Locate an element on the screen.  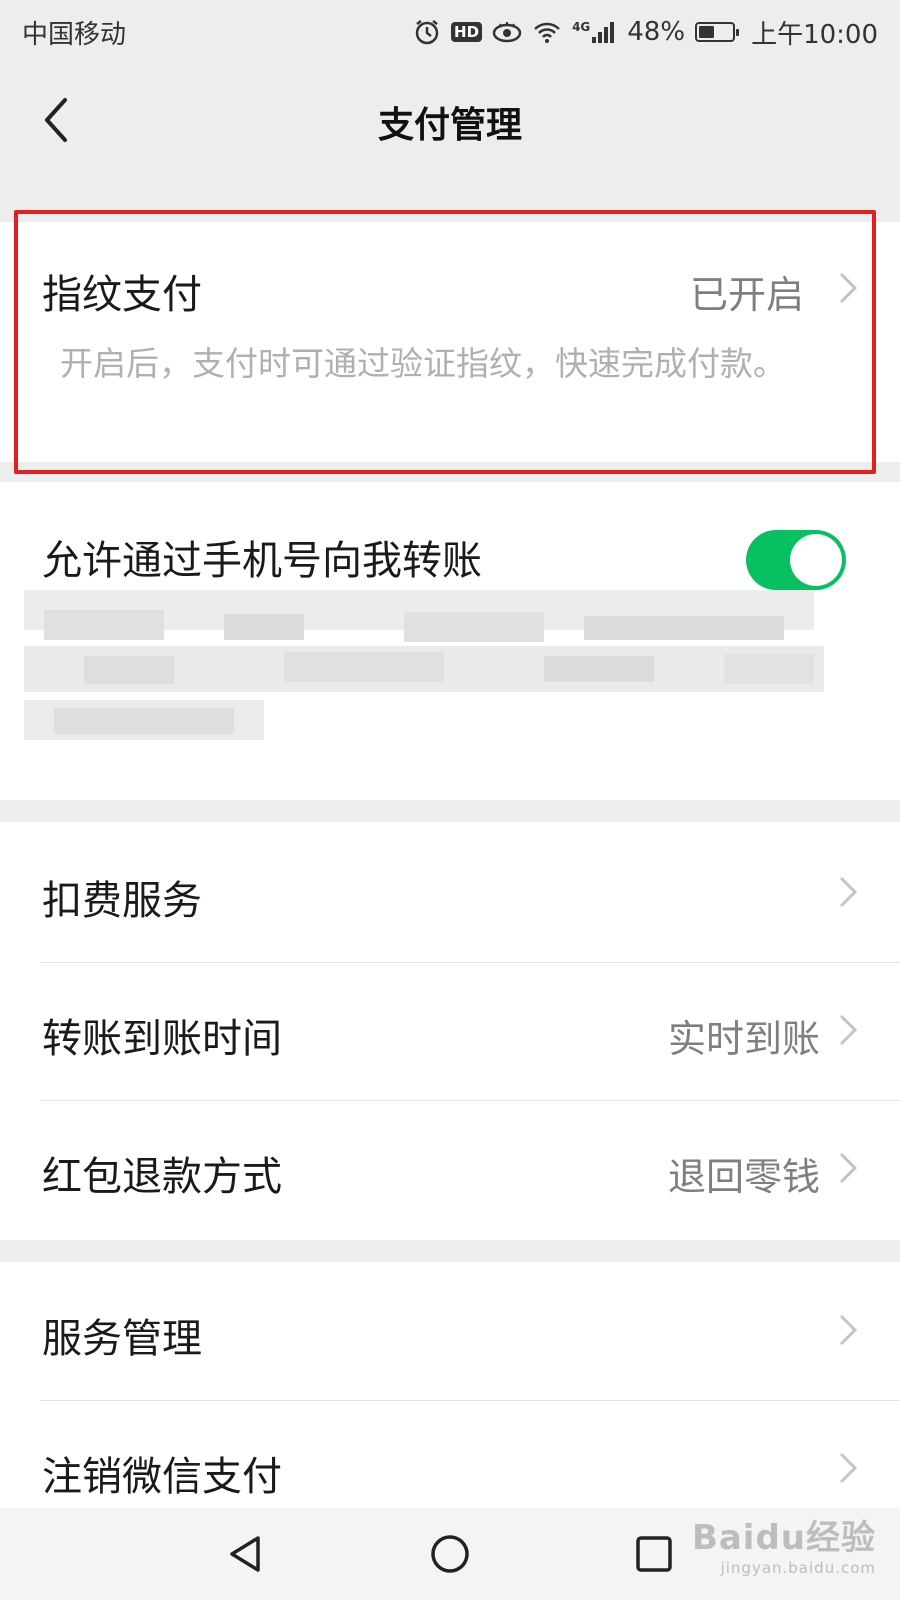
menu-item-service-management: 服务管理 is located at coordinates (450, 1331).